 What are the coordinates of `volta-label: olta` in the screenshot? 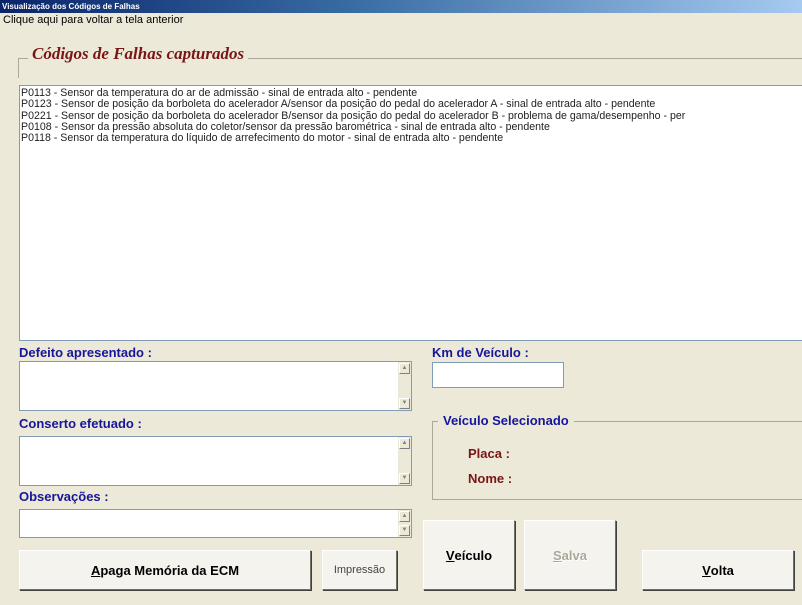 It's located at (722, 570).